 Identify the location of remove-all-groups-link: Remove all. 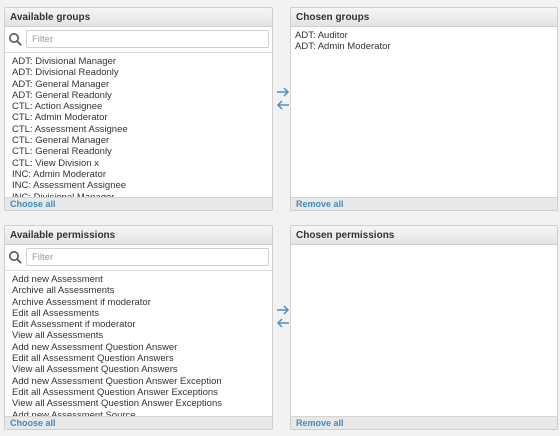
(320, 204).